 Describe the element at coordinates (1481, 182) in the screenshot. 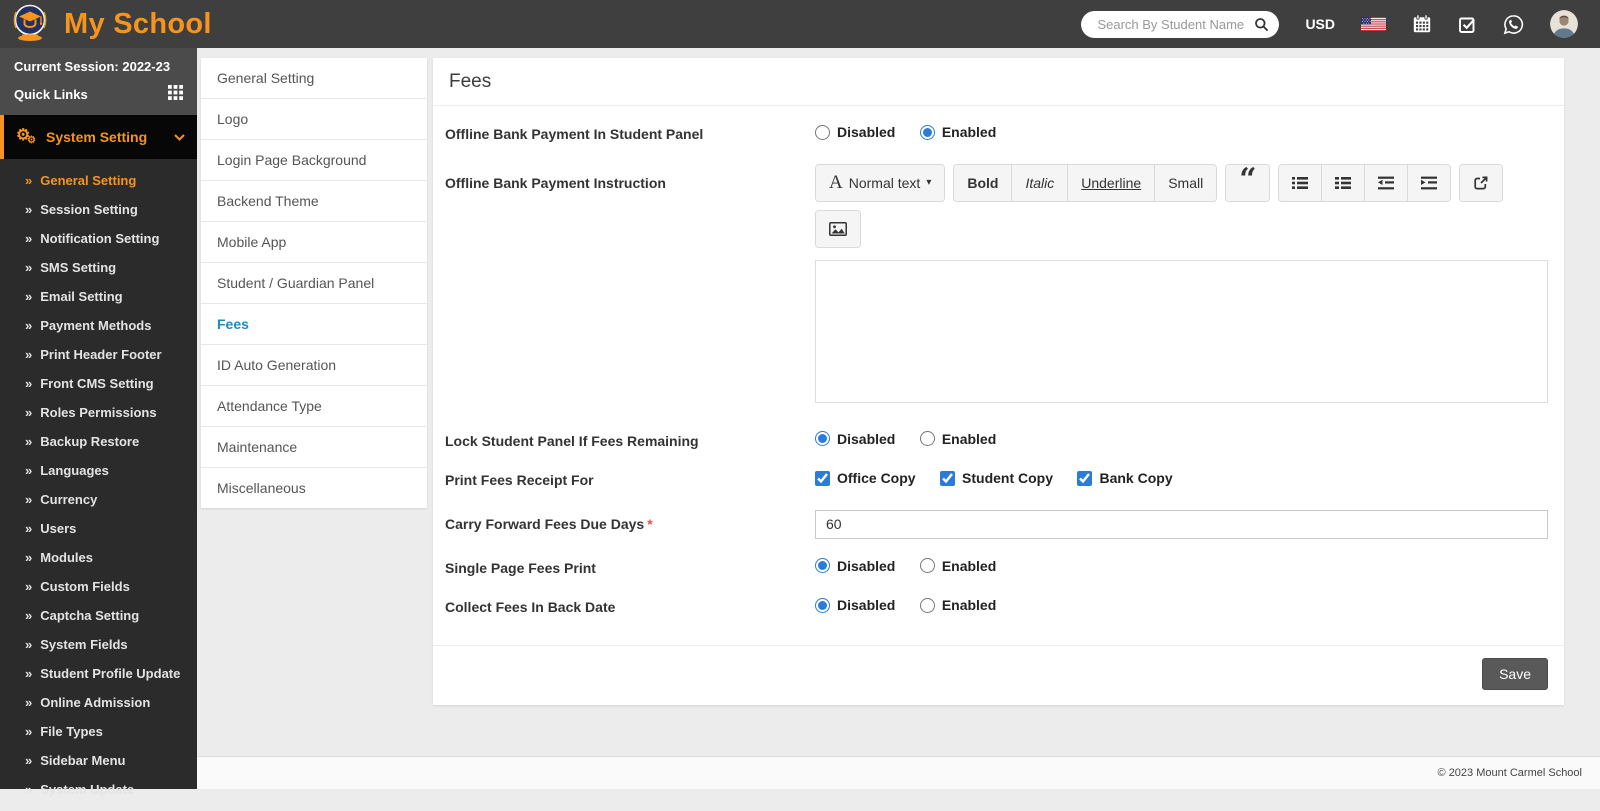

I see `link-button` at that location.